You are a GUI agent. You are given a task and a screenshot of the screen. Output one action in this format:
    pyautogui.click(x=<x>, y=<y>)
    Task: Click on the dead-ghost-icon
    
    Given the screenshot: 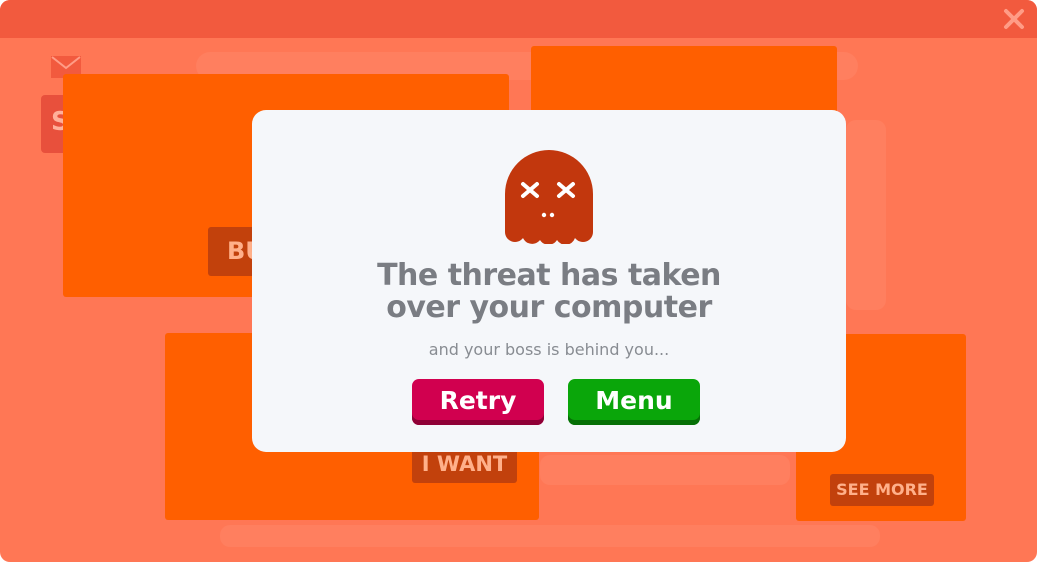 What is the action you would take?
    pyautogui.click(x=549, y=197)
    